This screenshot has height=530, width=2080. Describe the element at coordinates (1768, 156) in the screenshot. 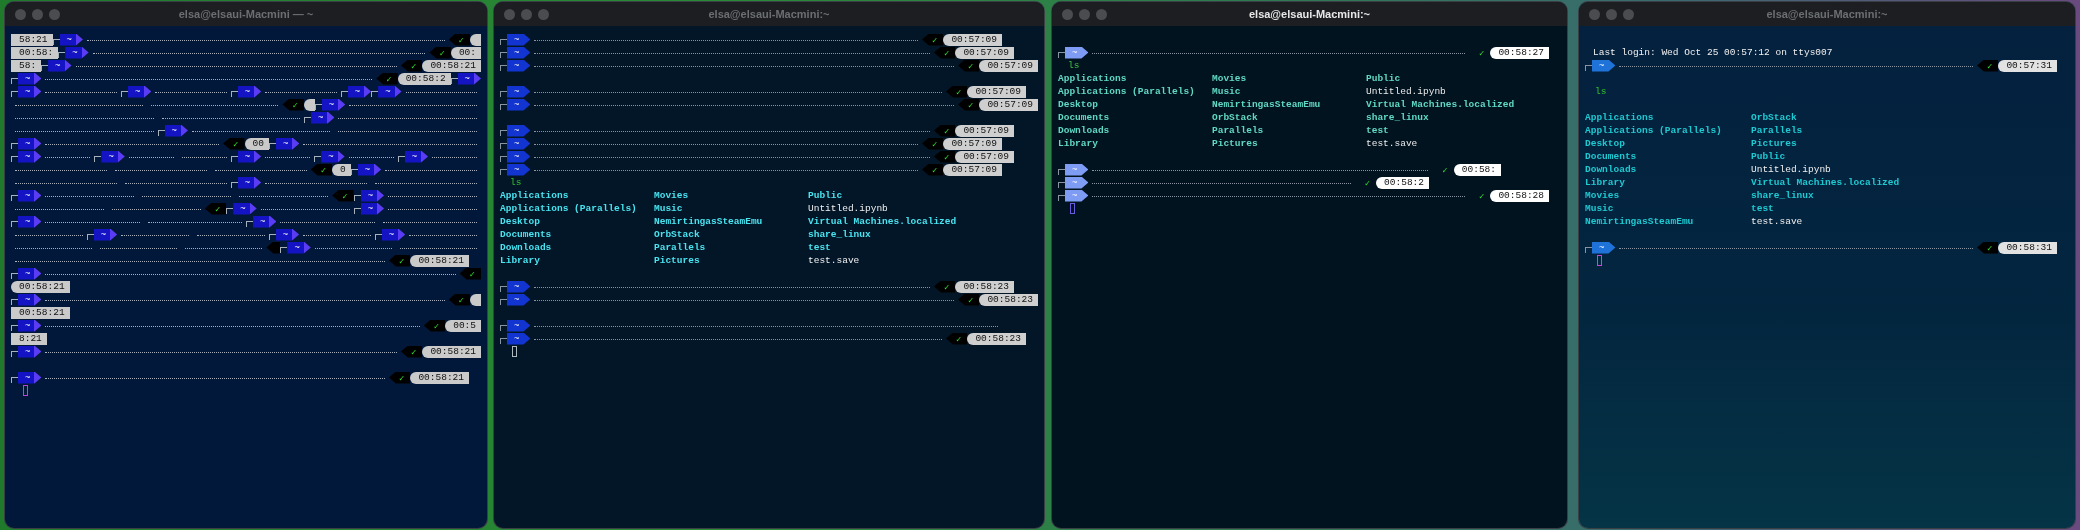

I see `folder-name: Public` at that location.